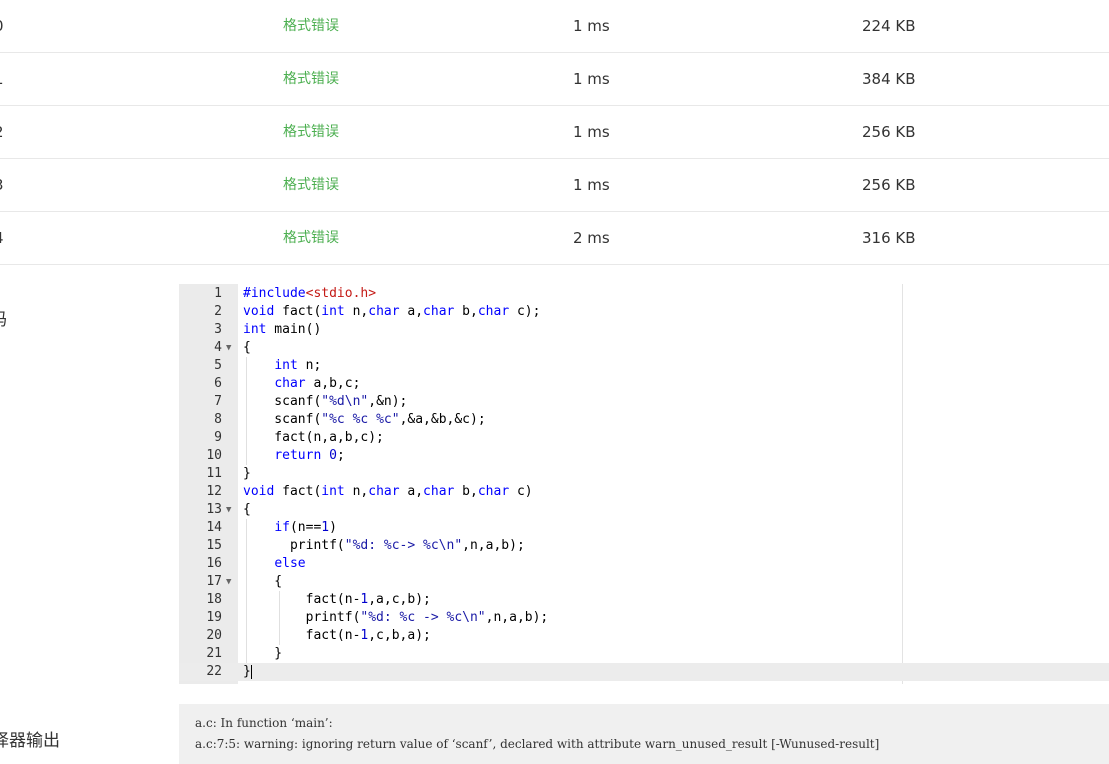  I want to click on line-number: 4, so click(218, 347).